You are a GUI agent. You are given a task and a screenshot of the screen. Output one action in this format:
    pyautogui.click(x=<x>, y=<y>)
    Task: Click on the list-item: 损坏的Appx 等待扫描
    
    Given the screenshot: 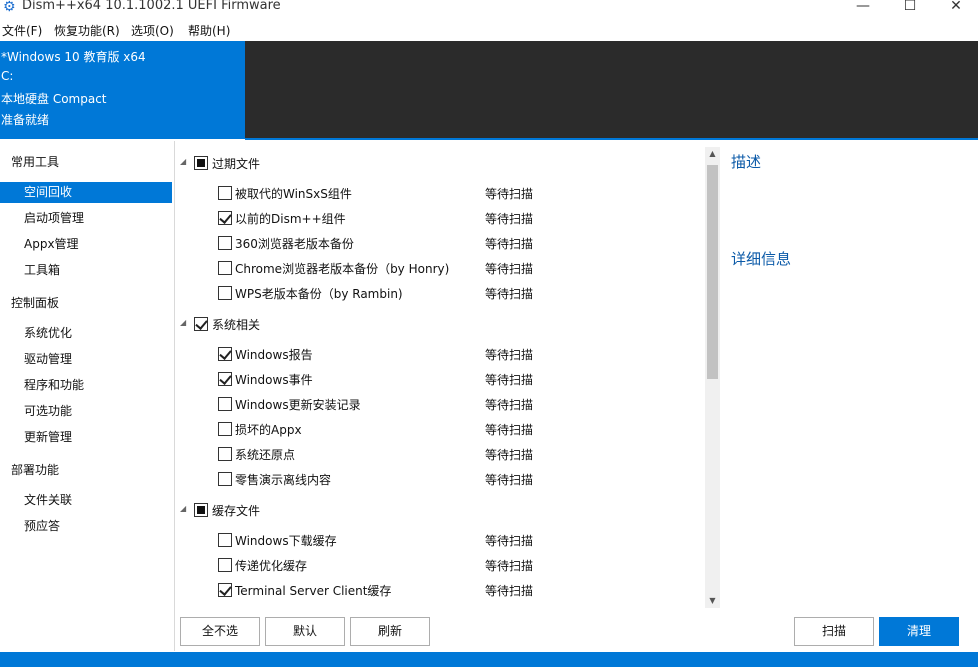 What is the action you would take?
    pyautogui.click(x=436, y=428)
    